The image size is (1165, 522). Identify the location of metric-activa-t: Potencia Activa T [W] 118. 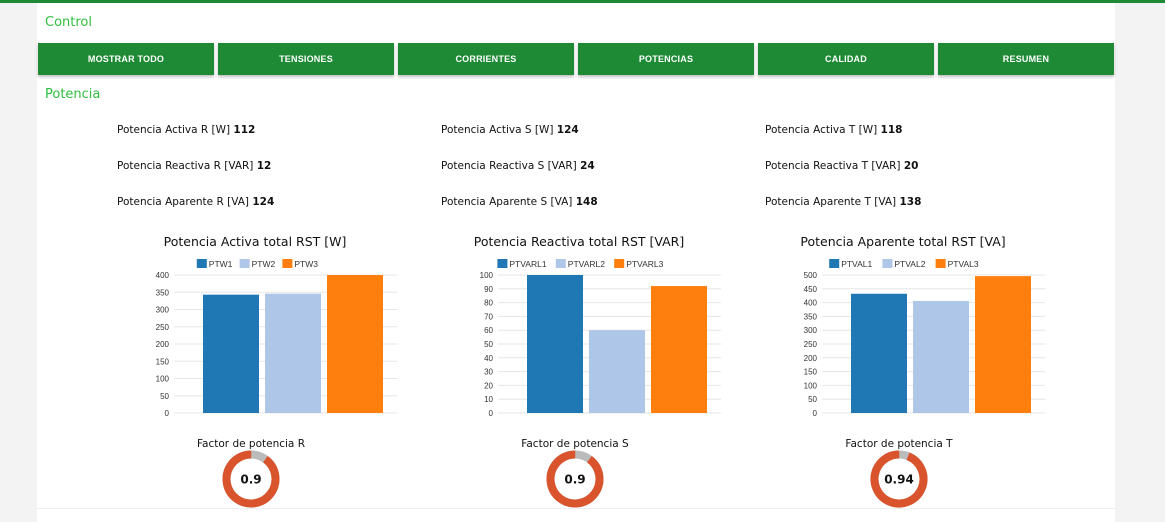
(833, 130).